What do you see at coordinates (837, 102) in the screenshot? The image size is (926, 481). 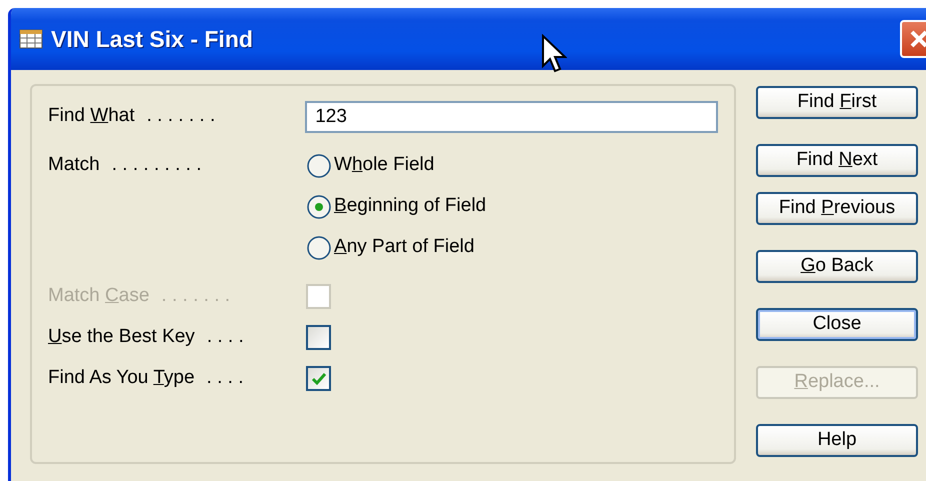 I see `dialog-button: Find First` at bounding box center [837, 102].